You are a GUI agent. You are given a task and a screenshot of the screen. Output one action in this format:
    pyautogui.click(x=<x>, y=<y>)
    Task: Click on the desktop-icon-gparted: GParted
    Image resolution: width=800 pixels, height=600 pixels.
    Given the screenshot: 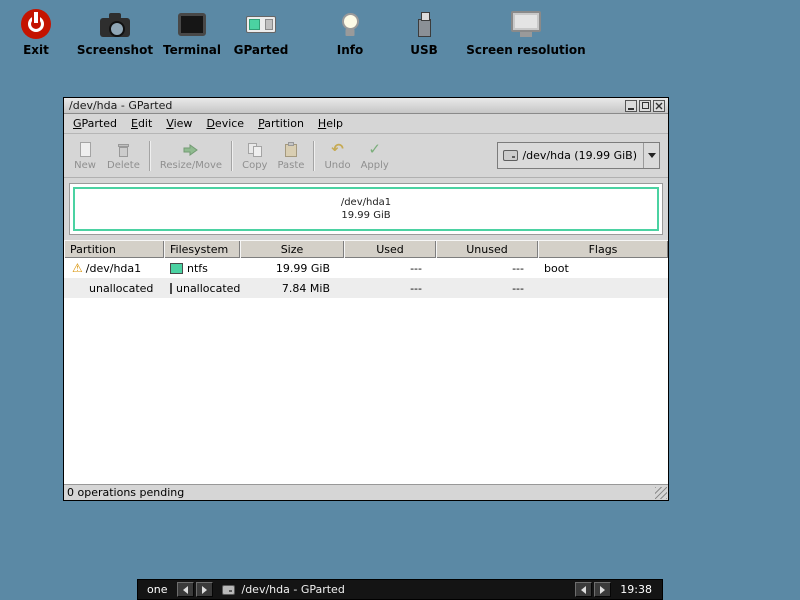 What is the action you would take?
    pyautogui.click(x=261, y=31)
    